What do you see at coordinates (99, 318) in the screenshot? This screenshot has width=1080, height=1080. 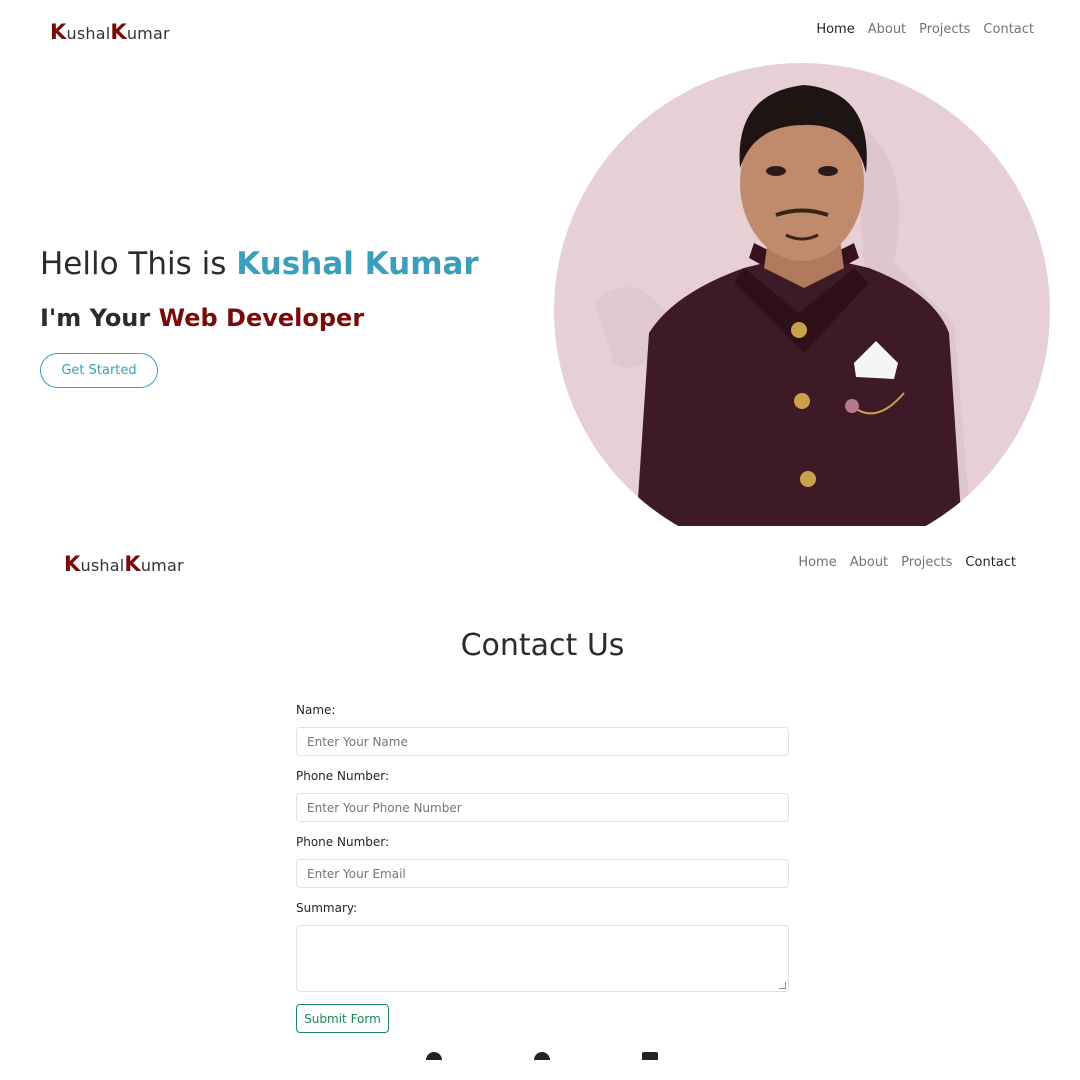 I see `hero-sub-prefix: I'm Your` at bounding box center [99, 318].